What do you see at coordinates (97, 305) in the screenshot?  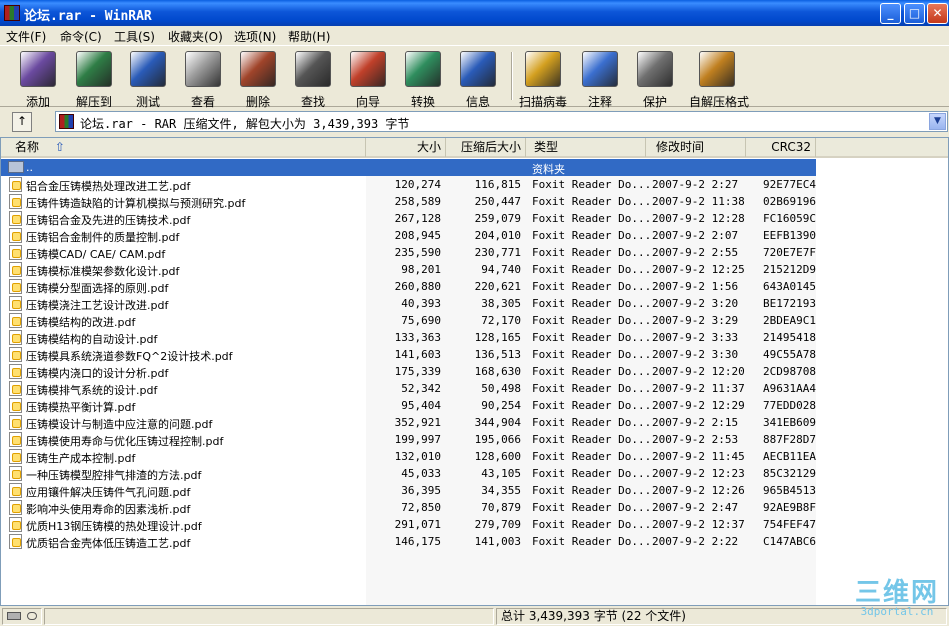 I see `file-name: 压铸模浇注工艺设计改进.pdf` at bounding box center [97, 305].